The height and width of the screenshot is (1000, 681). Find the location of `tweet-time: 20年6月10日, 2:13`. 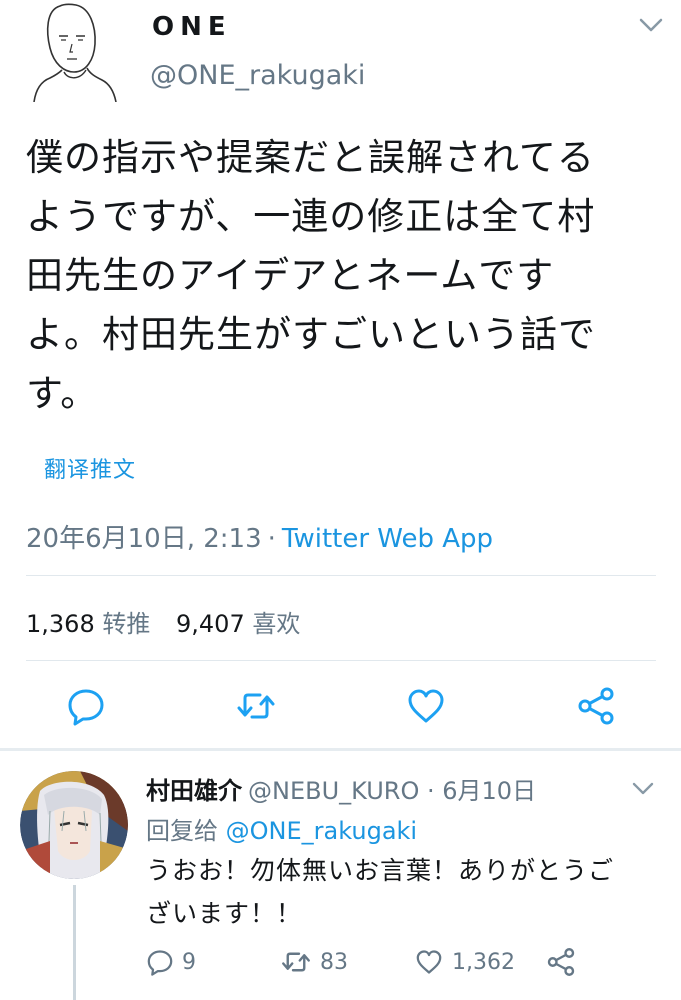

tweet-time: 20年6月10日, 2:13 is located at coordinates (144, 539).